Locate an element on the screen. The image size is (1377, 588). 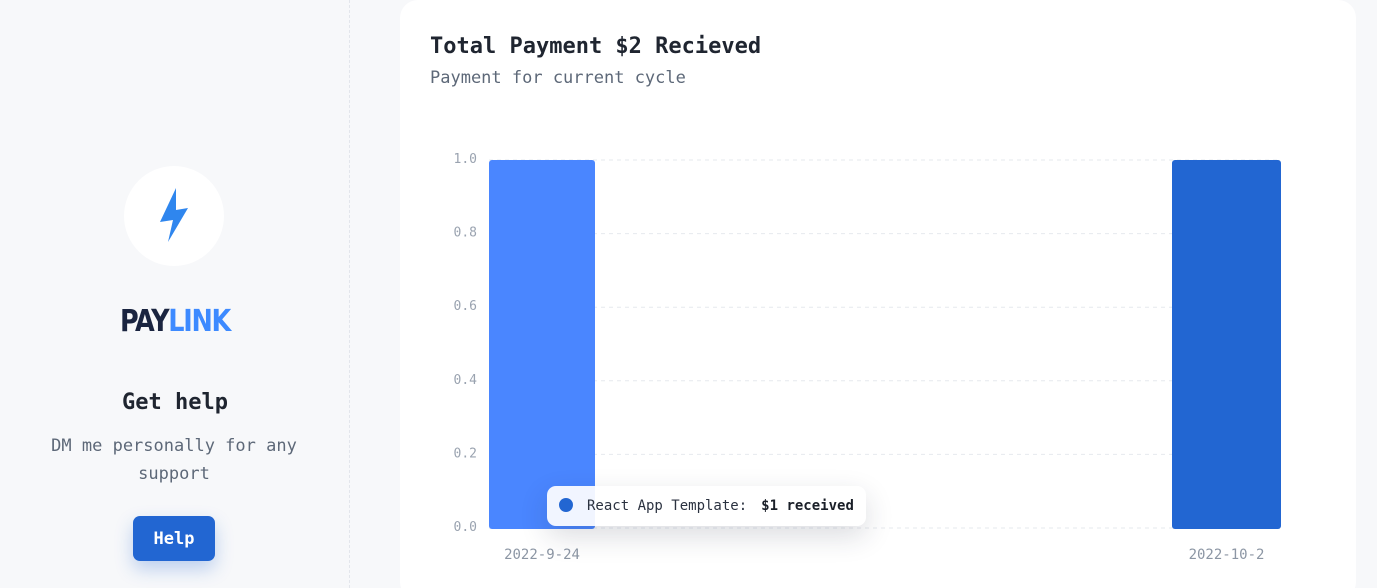
x-tick-label: 2022-10-2 is located at coordinates (1227, 555).